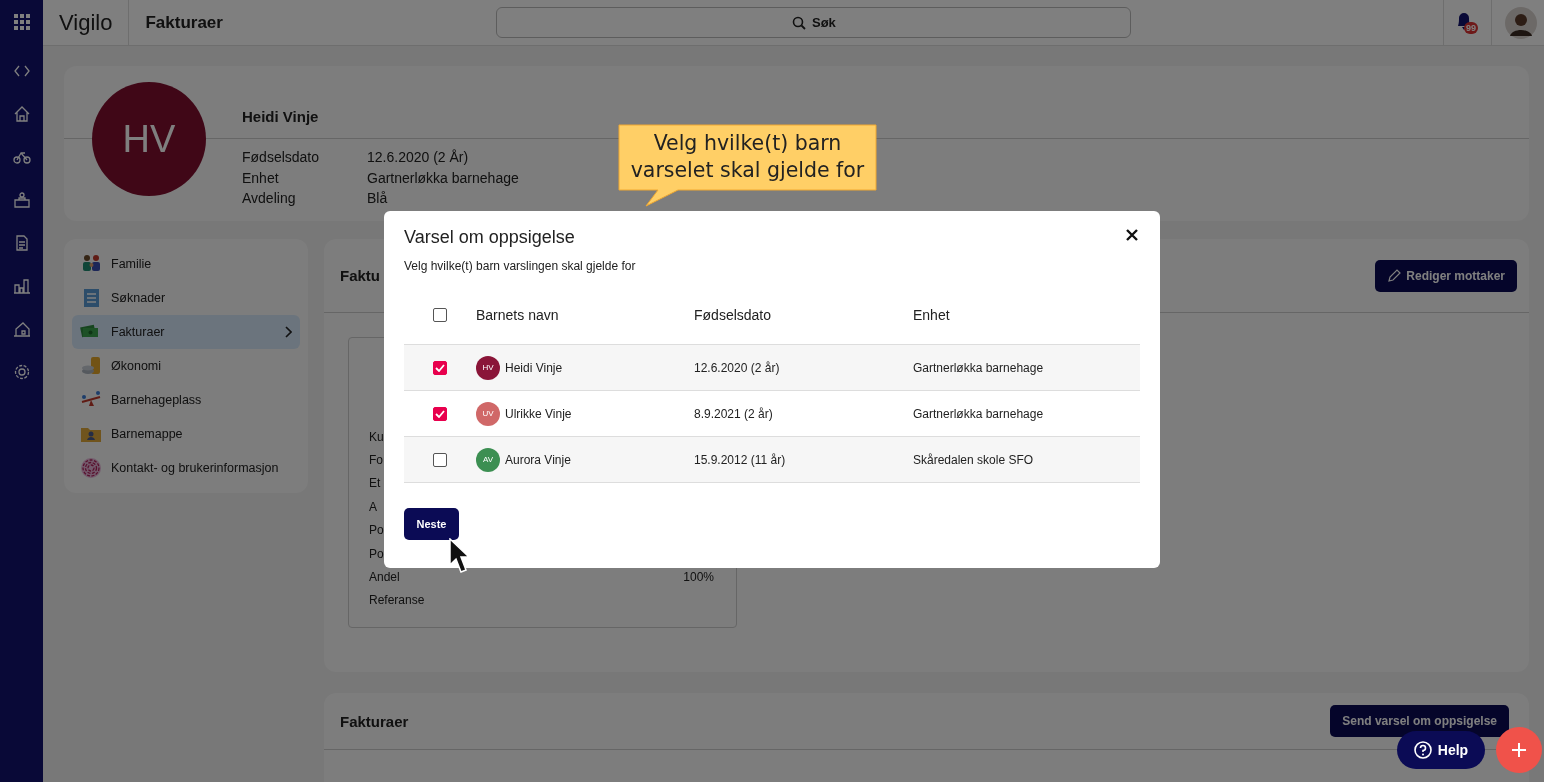 Image resolution: width=1544 pixels, height=782 pixels. Describe the element at coordinates (21, 22) in the screenshot. I see `apps-icon` at that location.